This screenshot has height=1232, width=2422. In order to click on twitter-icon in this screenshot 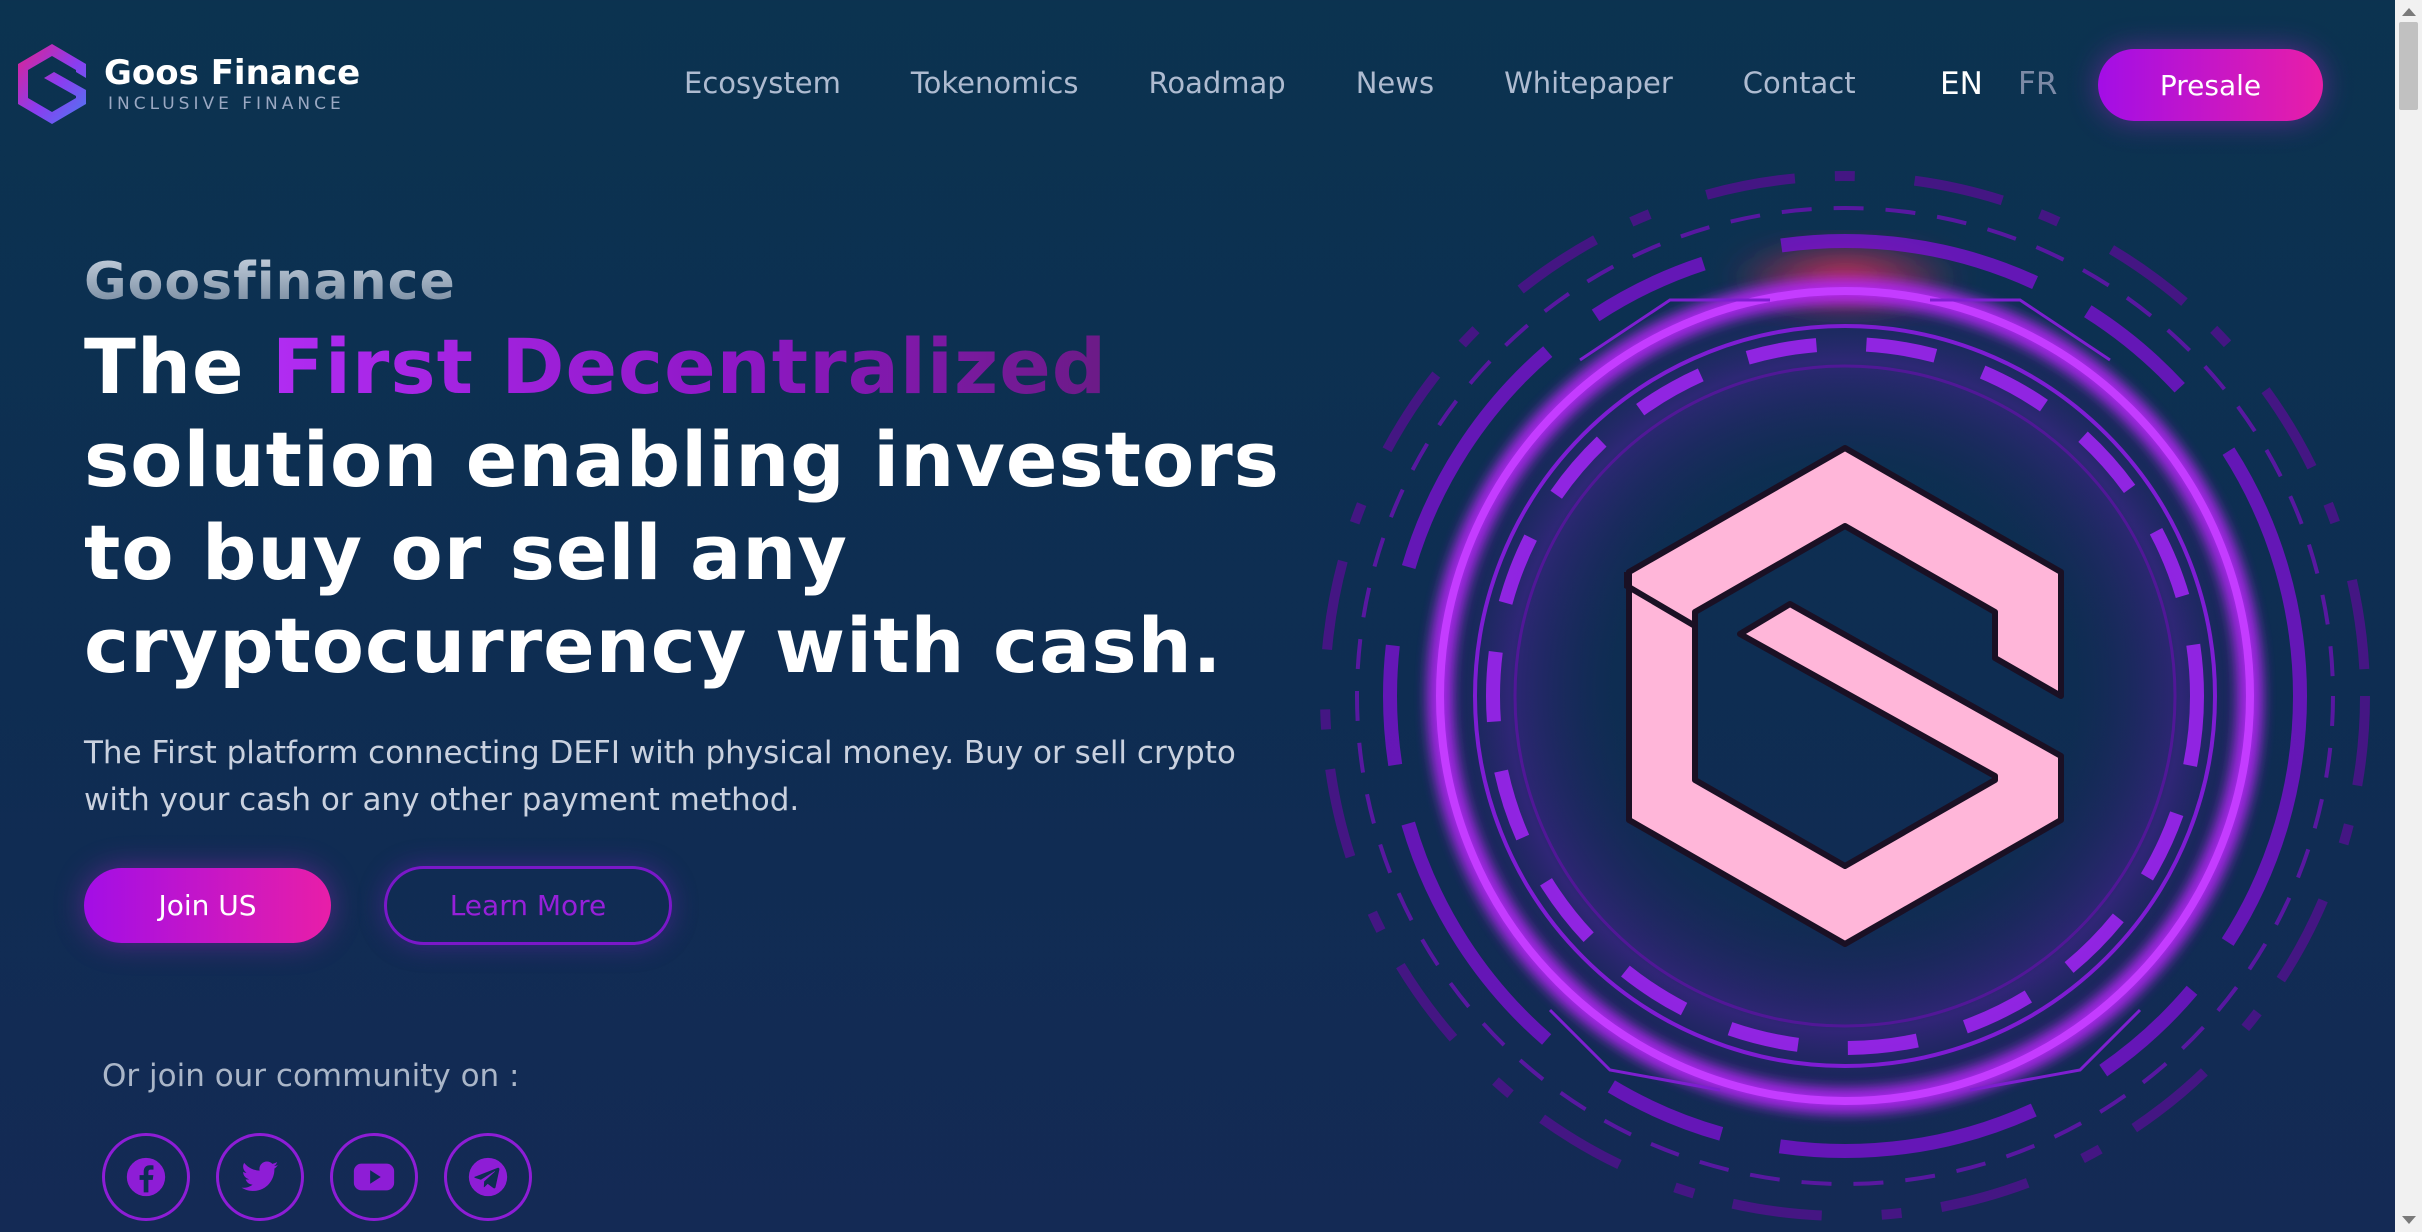, I will do `click(260, 1176)`.